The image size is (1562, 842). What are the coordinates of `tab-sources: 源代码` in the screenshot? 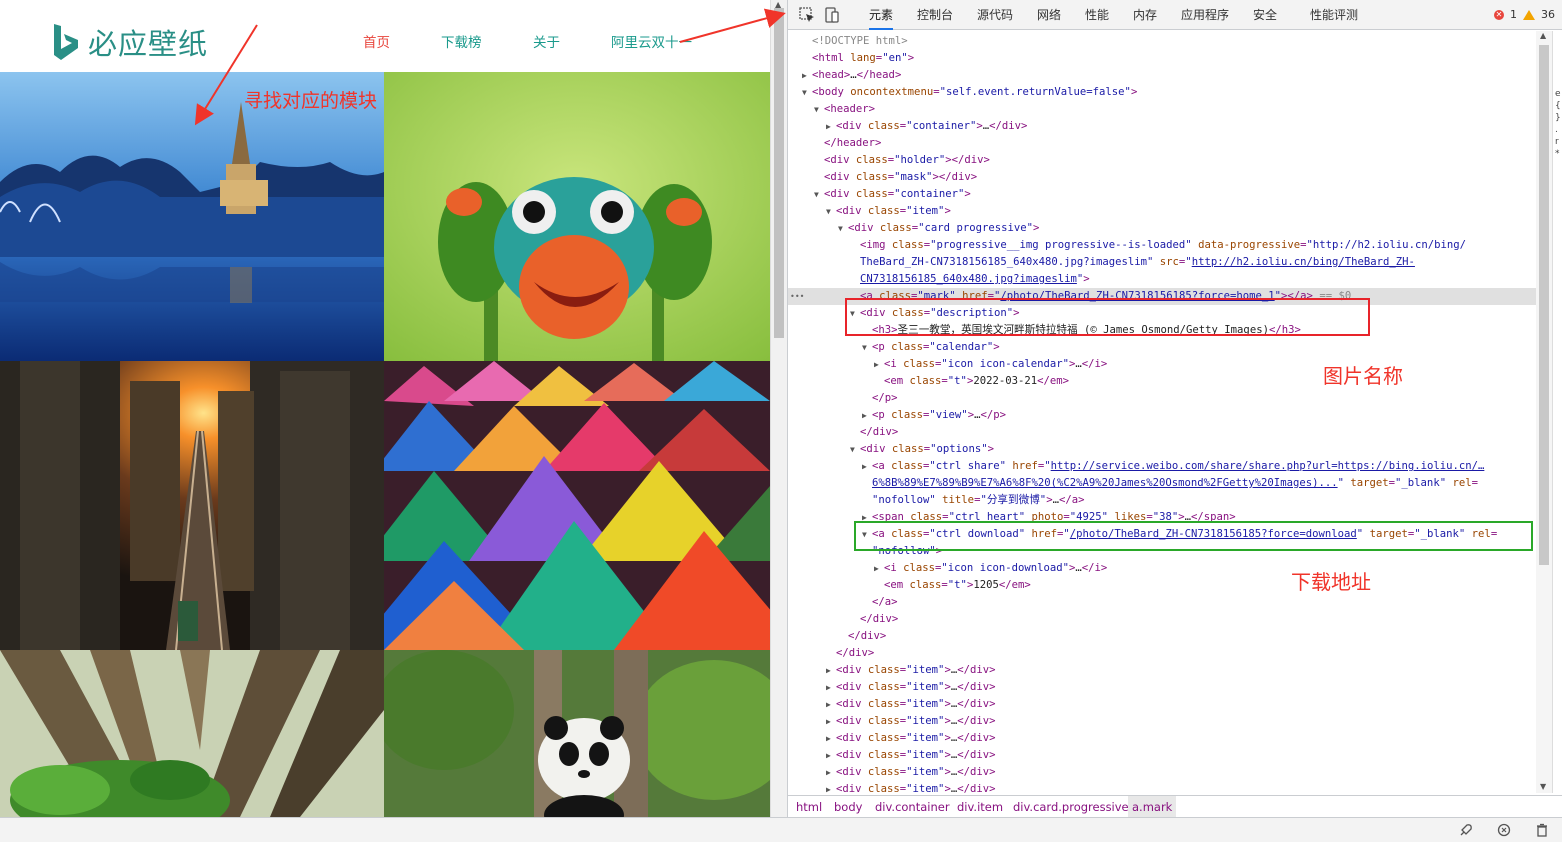 It's located at (995, 15).